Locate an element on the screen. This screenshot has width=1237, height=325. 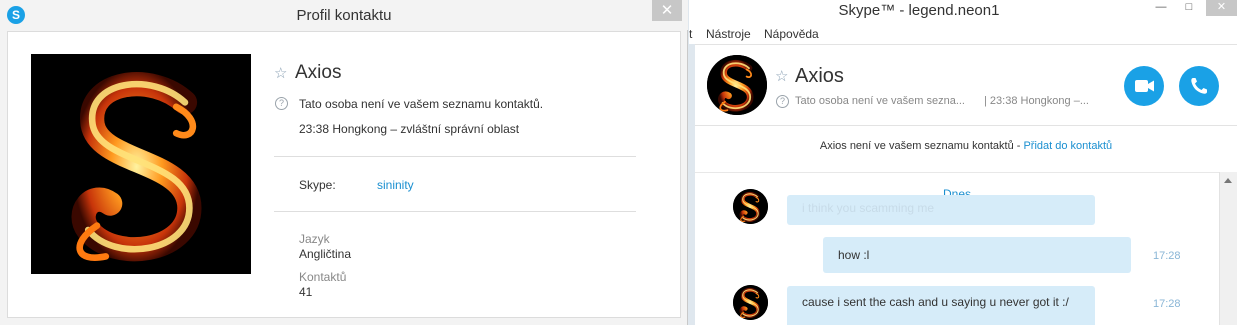
menu-item-tools: Nástroje is located at coordinates (728, 34).